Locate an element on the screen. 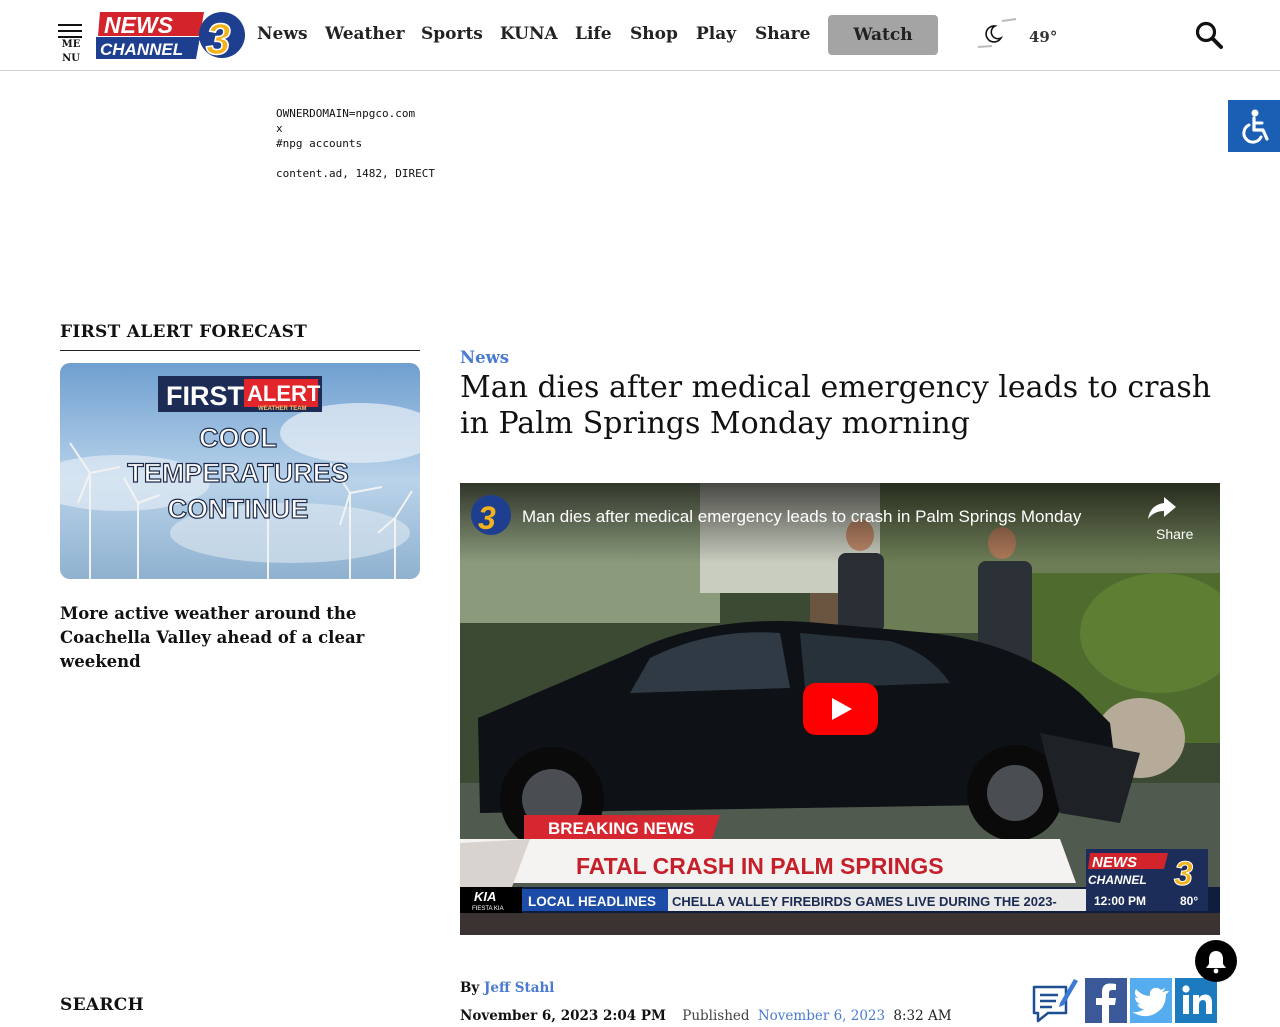 The width and height of the screenshot is (1280, 1027). published-label: Published is located at coordinates (716, 1016).